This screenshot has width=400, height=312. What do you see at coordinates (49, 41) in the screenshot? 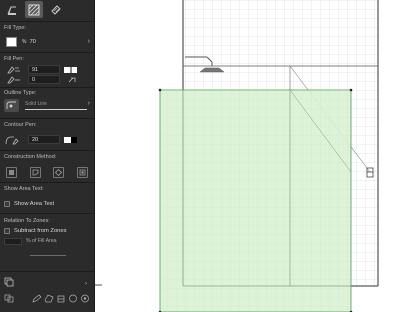
I see `fill-type-row: % 70 ›` at bounding box center [49, 41].